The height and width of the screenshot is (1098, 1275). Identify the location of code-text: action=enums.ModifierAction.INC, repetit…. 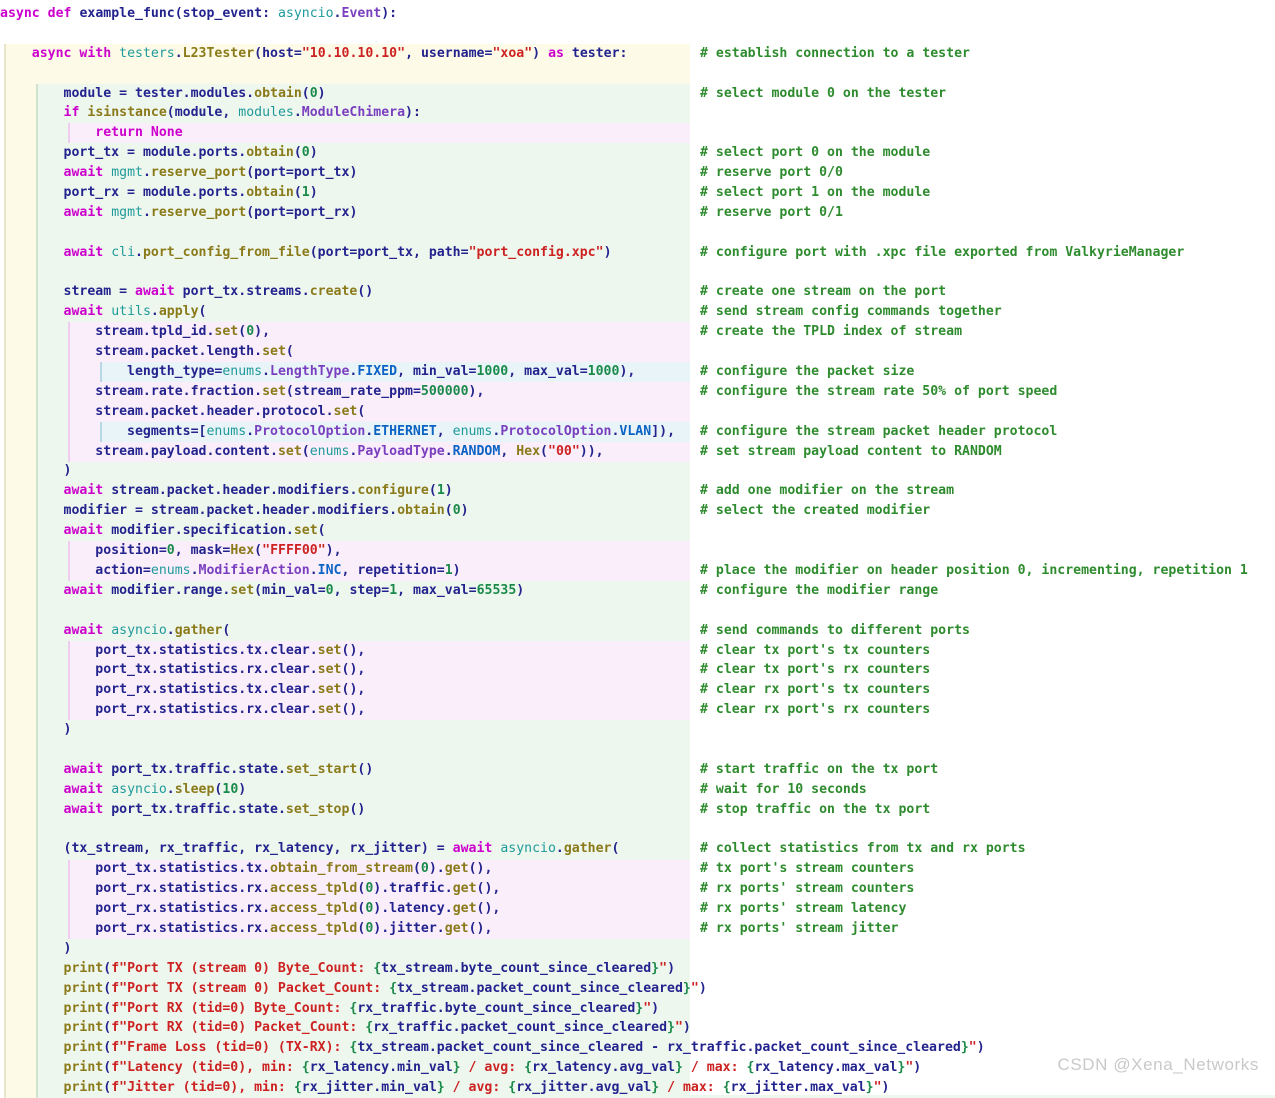
(278, 570).